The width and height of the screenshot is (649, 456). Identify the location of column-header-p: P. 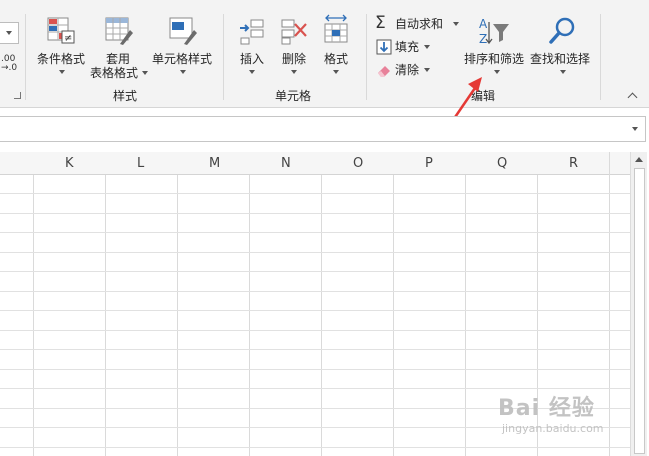
(429, 163).